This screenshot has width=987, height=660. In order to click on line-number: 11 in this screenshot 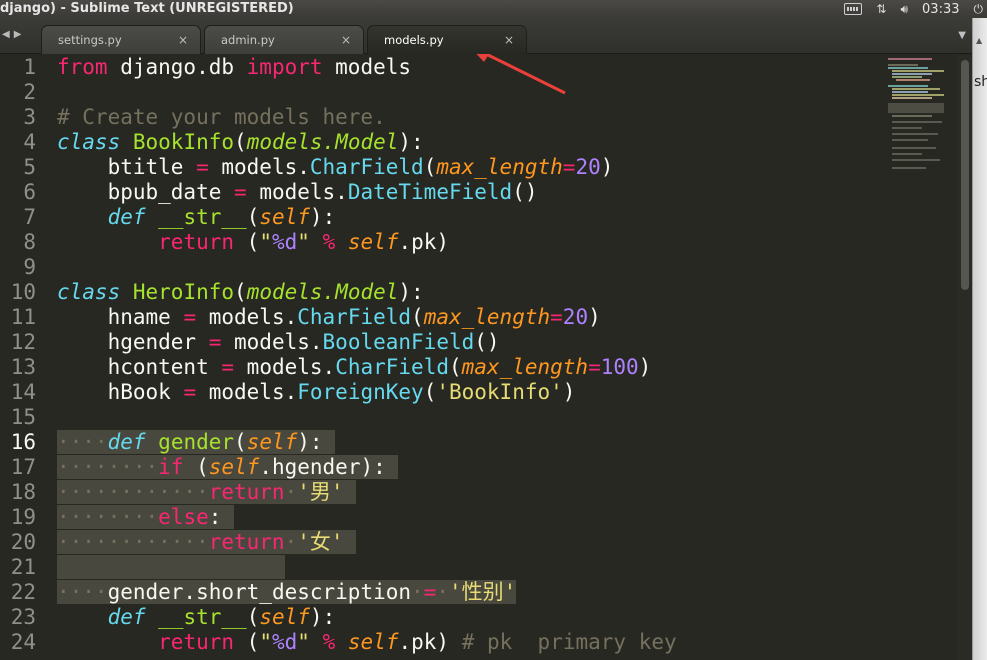, I will do `click(18, 317)`.